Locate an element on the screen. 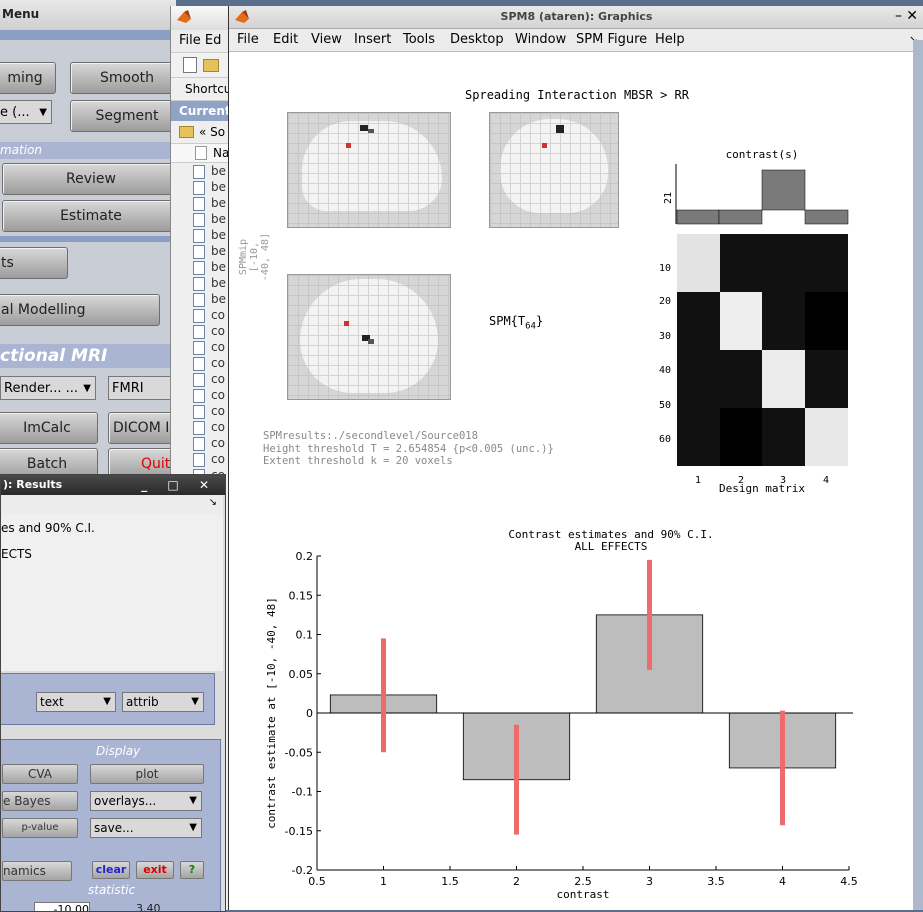 The image size is (923, 912). dicom-import-button: DICOM I is located at coordinates (142, 428).